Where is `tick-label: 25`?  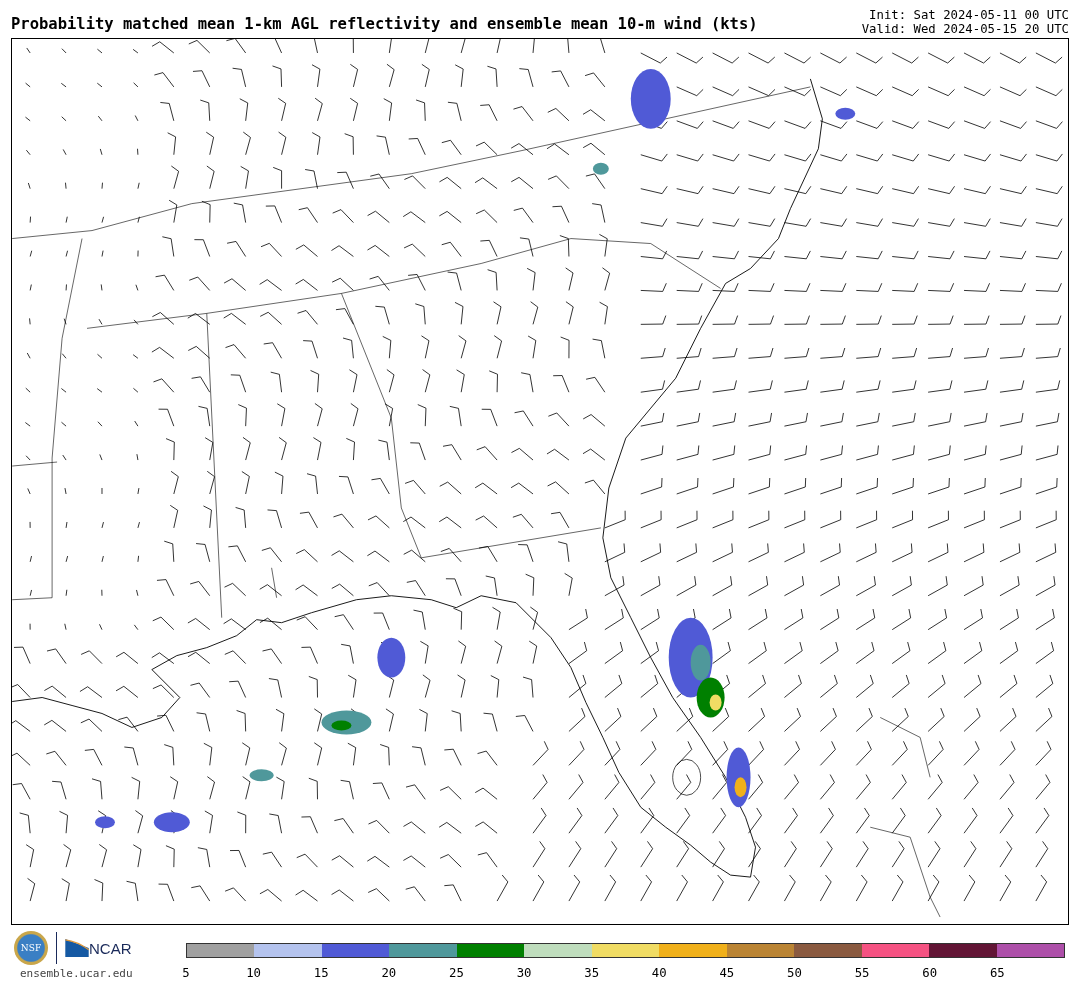 tick-label: 25 is located at coordinates (456, 973).